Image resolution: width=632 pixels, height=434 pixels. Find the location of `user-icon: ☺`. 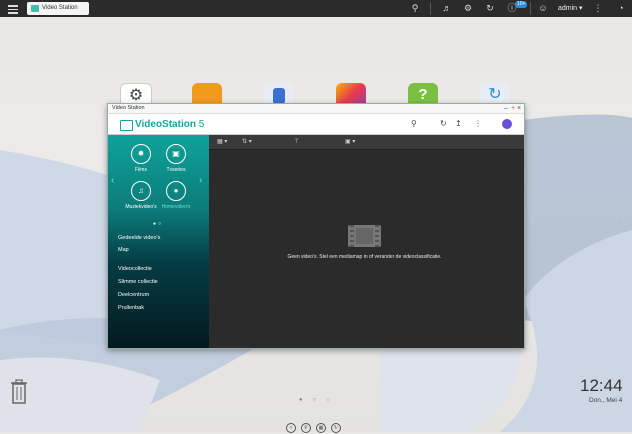

user-icon: ☺ is located at coordinates (543, 8).